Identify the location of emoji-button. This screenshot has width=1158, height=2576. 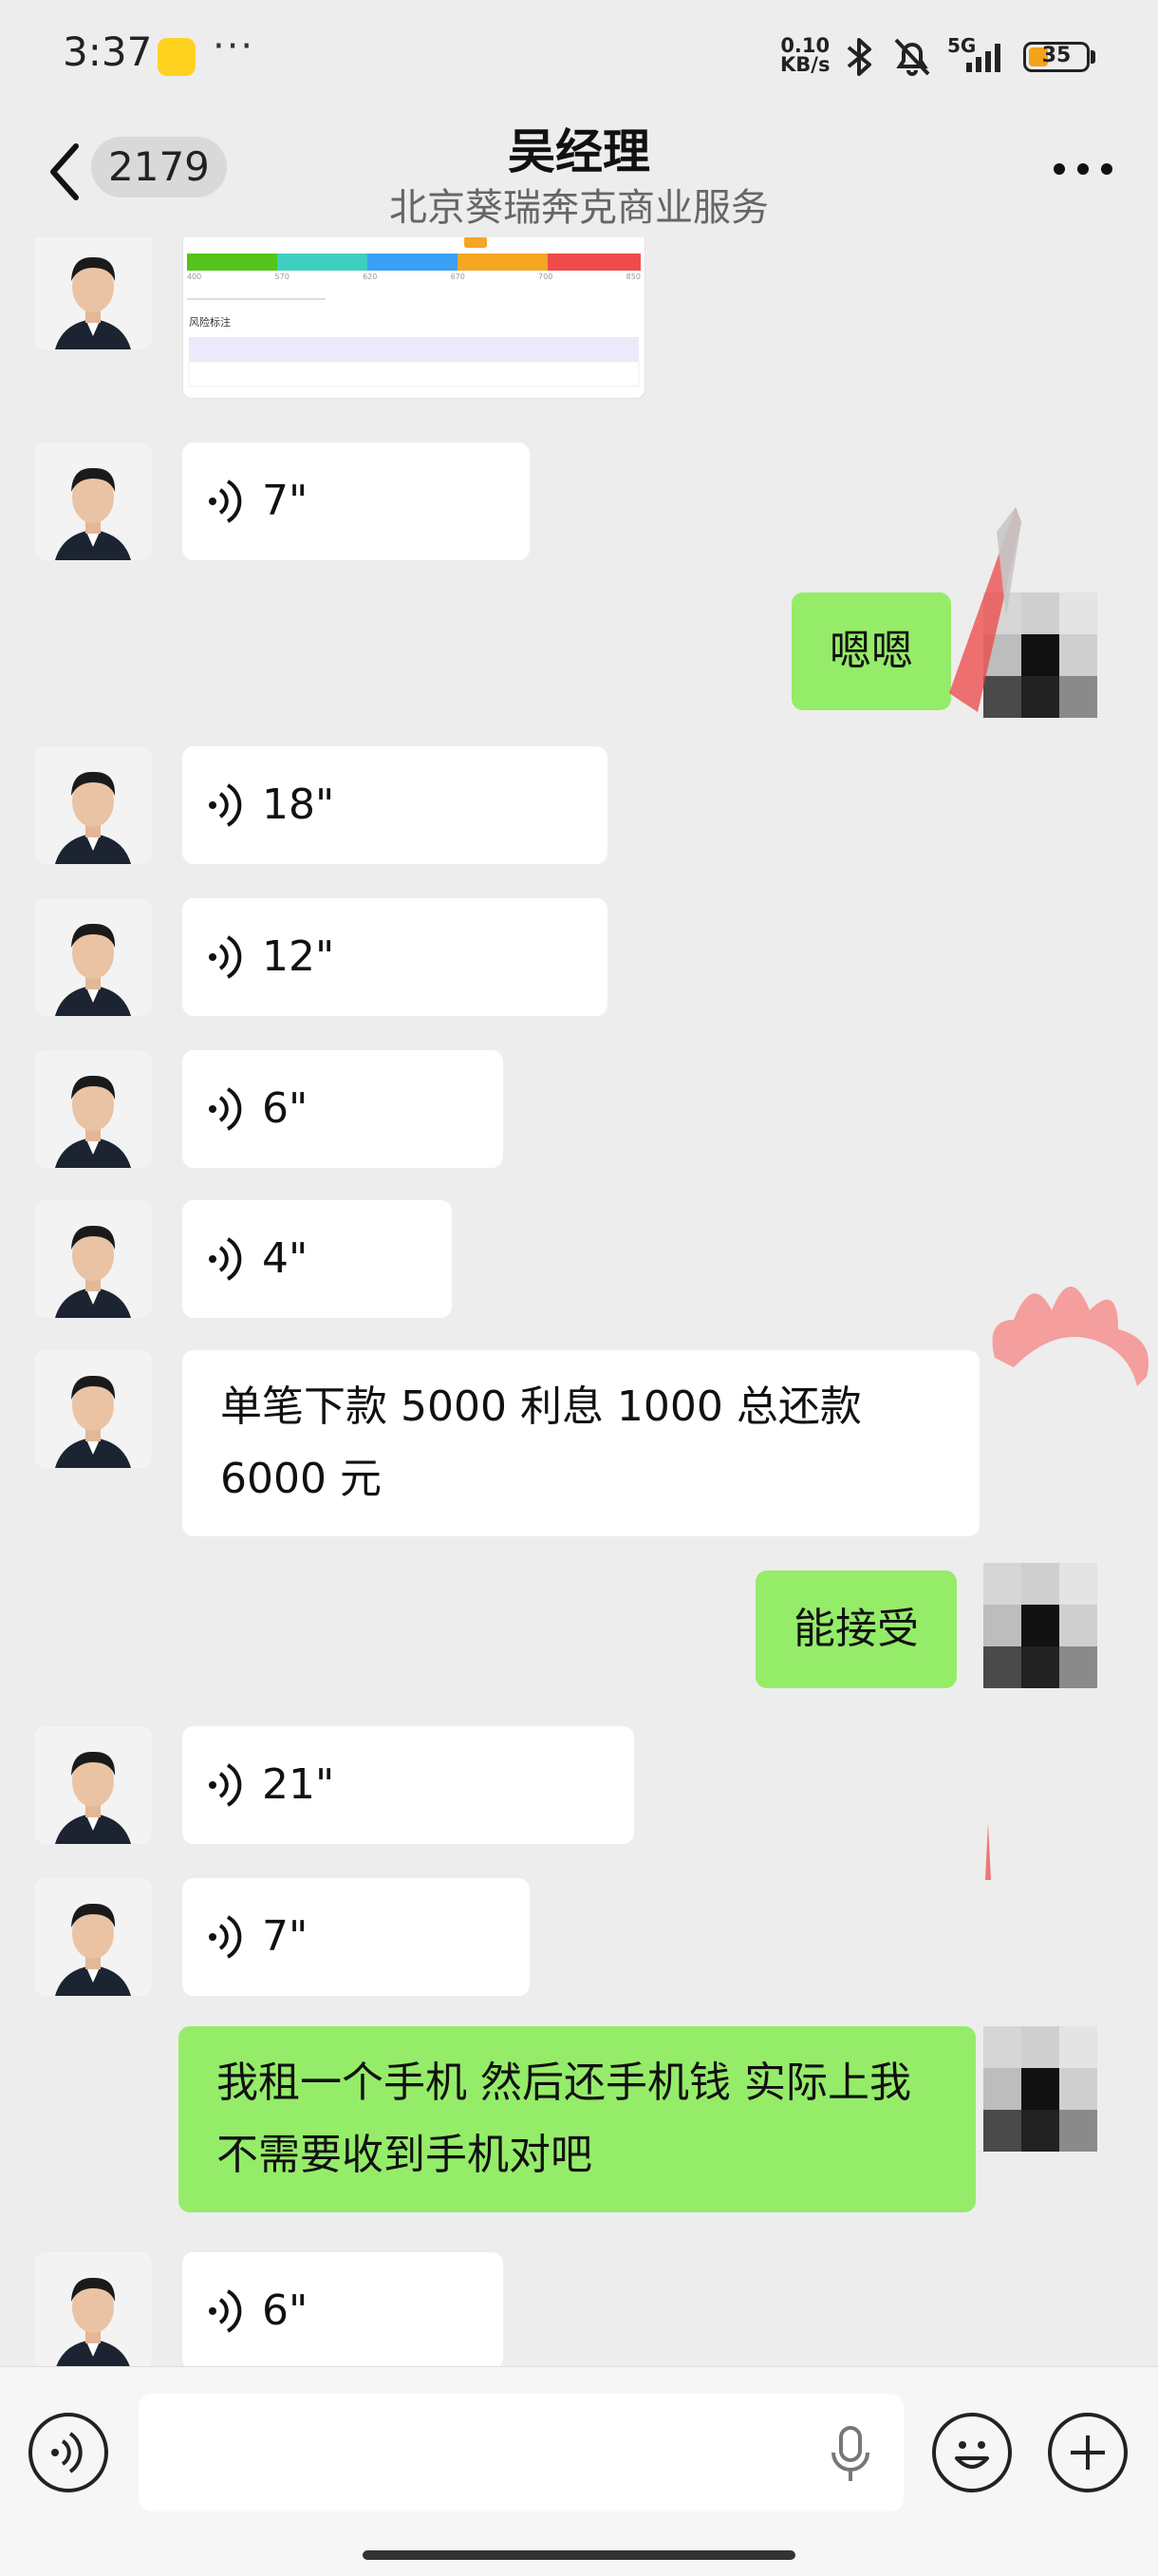
(972, 2452).